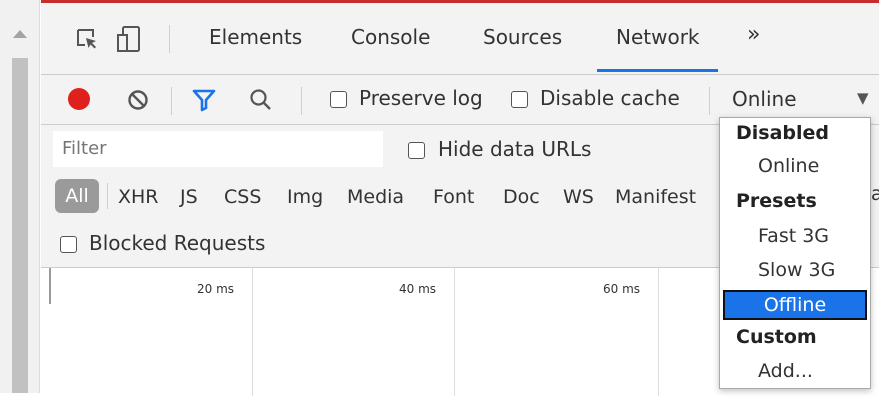 The width and height of the screenshot is (879, 396). I want to click on active-tab-indicator, so click(657, 70).